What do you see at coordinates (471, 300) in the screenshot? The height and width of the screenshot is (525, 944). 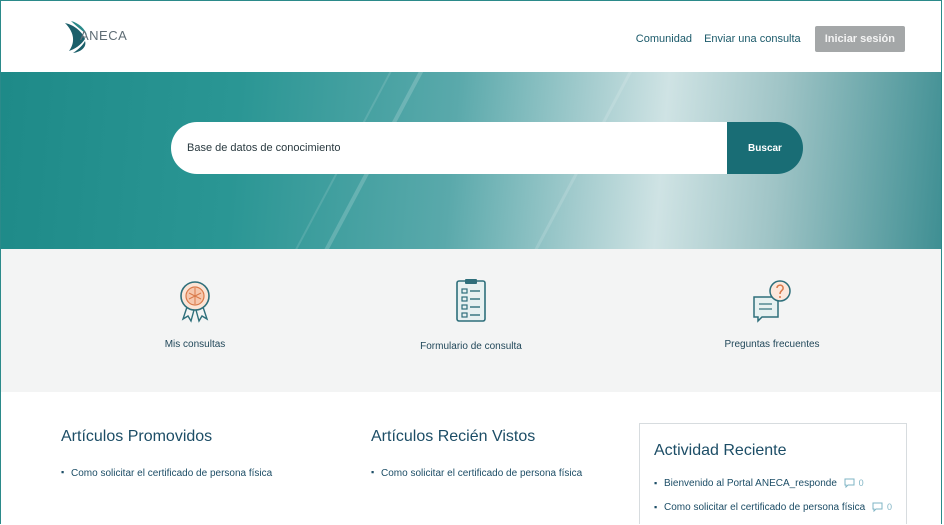 I see `form-checklist-icon` at bounding box center [471, 300].